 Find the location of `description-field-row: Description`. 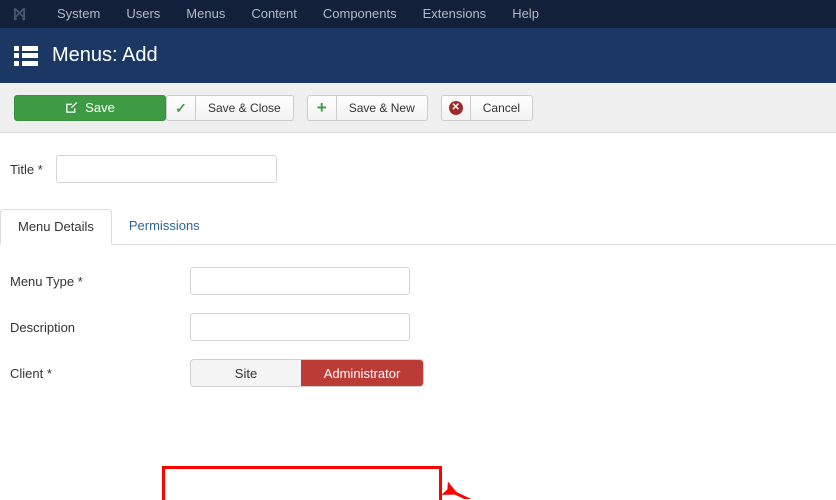

description-field-row: Description is located at coordinates (418, 327).